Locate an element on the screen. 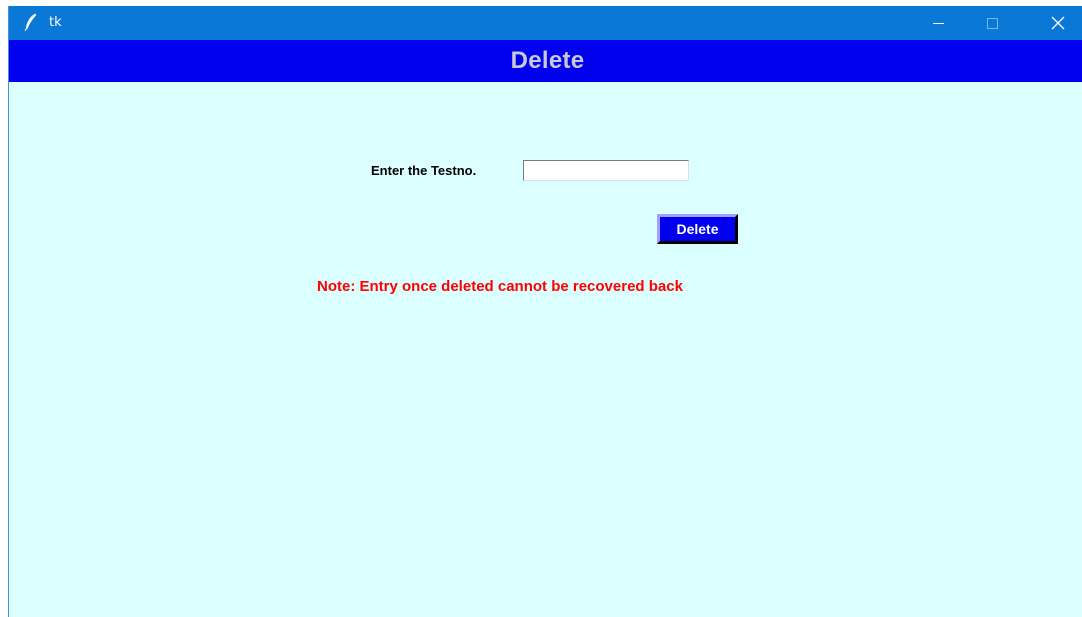  minimize-button is located at coordinates (938, 23).